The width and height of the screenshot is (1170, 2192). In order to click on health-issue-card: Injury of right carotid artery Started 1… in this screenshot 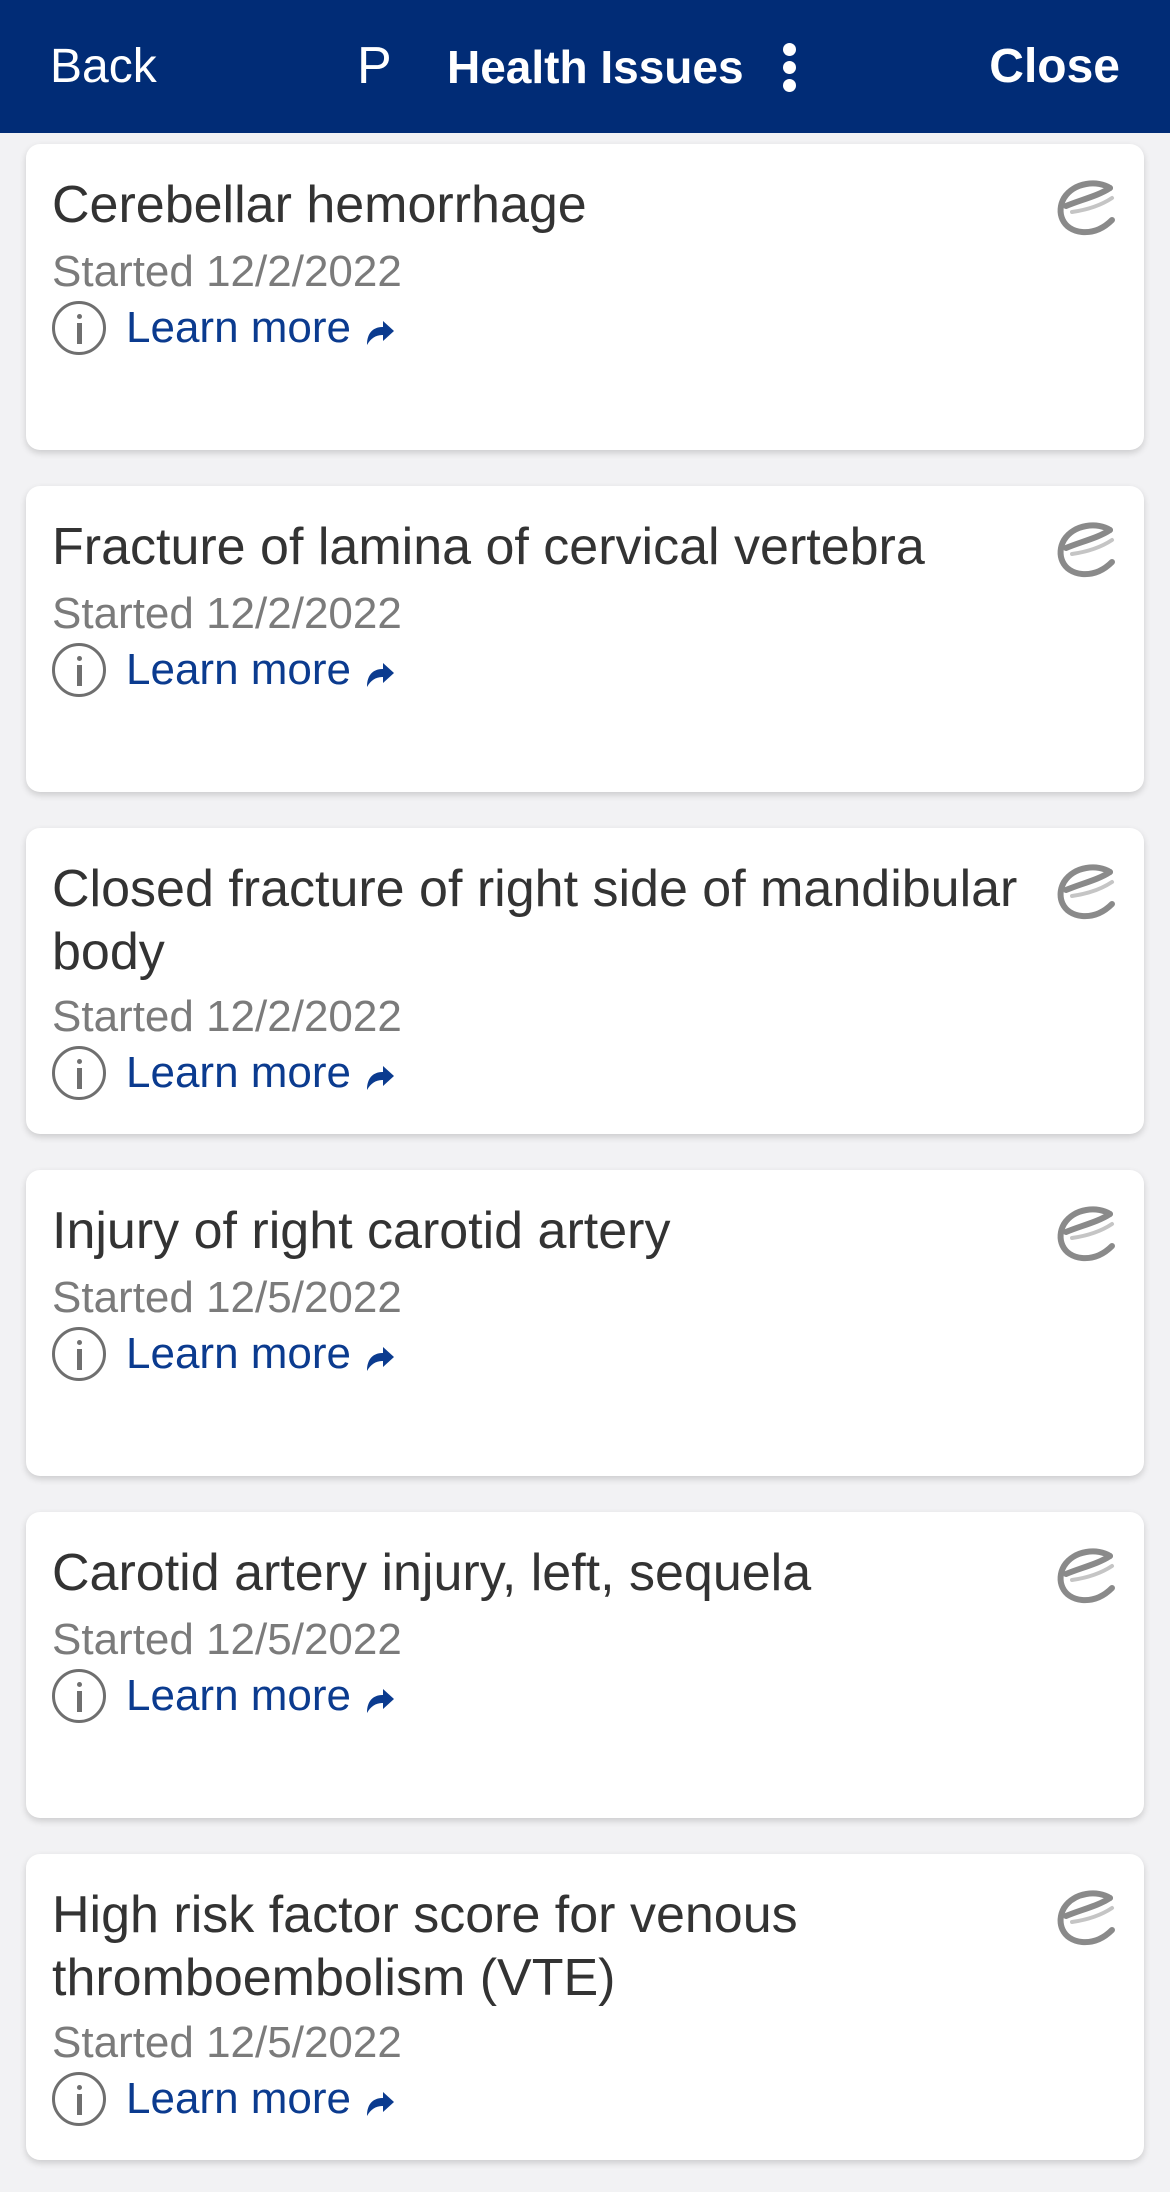, I will do `click(585, 1323)`.